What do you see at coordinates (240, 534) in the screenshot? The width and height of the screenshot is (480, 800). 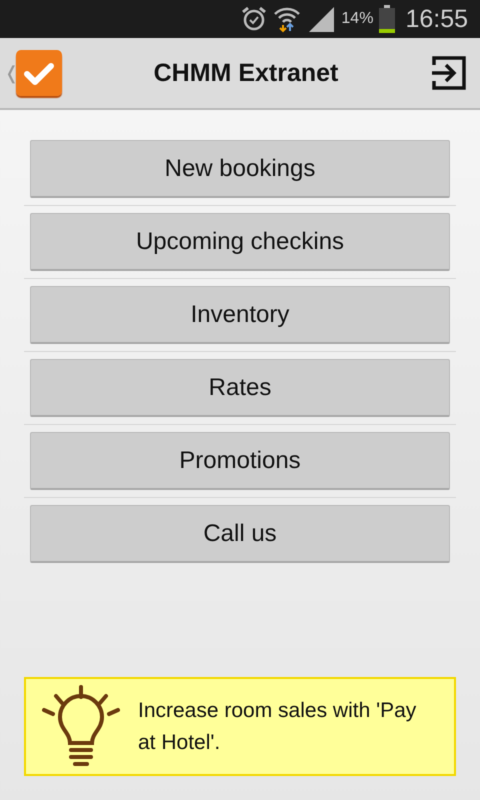 I see `menu-button: Call us` at bounding box center [240, 534].